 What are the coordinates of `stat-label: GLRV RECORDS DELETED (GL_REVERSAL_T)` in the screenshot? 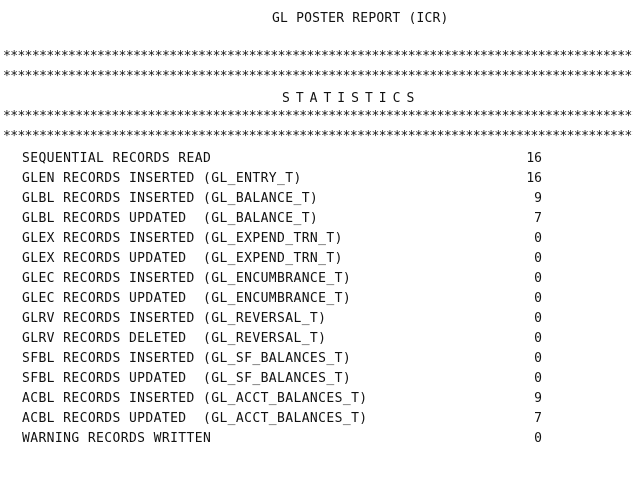 It's located at (174, 338).